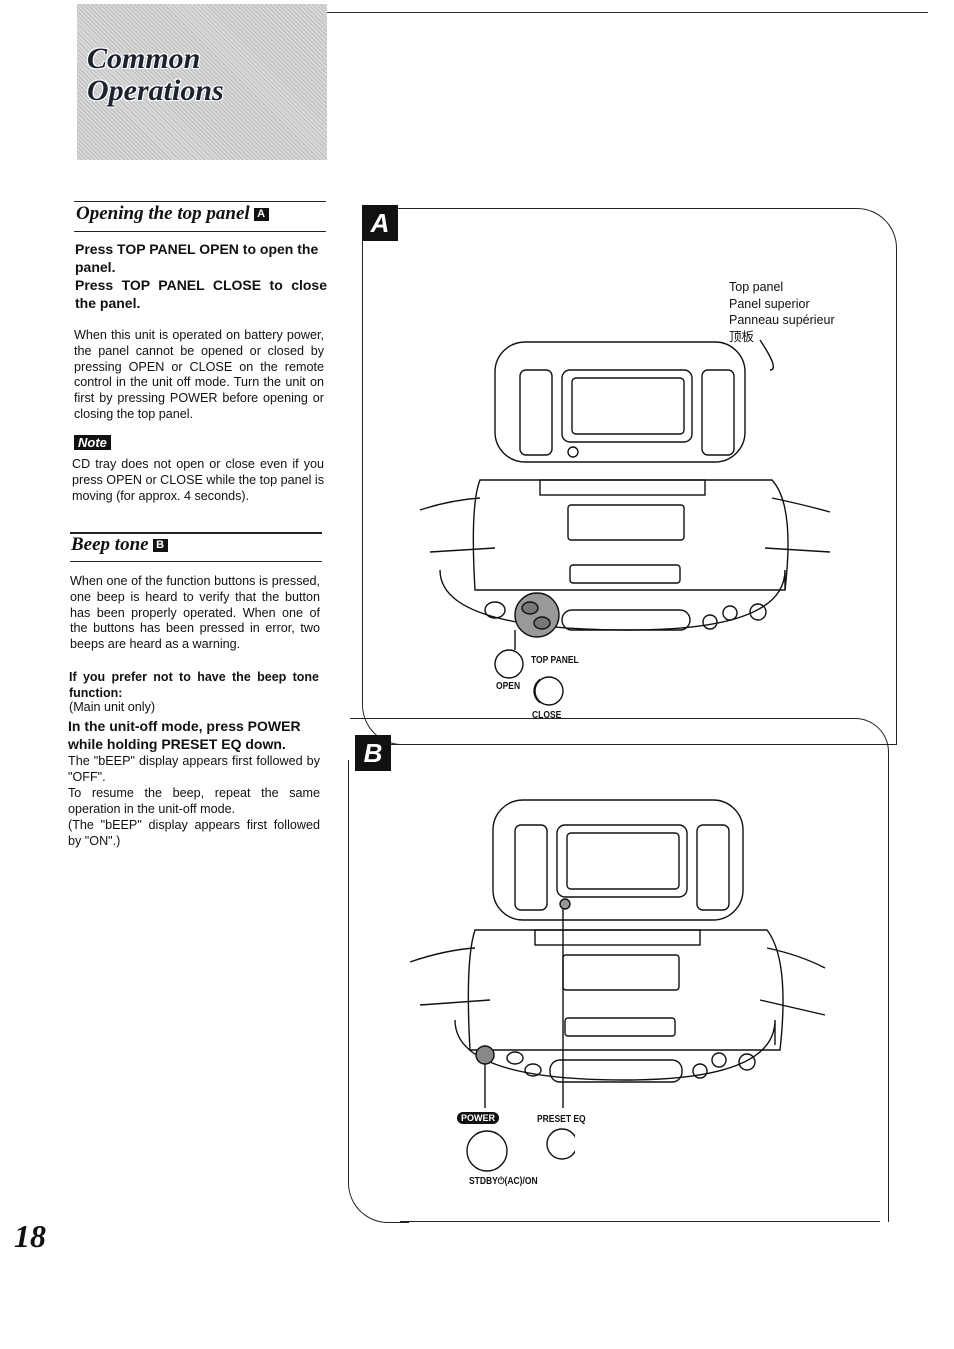 The width and height of the screenshot is (954, 1349). What do you see at coordinates (144, 58) in the screenshot?
I see `page-title-line1: Common` at bounding box center [144, 58].